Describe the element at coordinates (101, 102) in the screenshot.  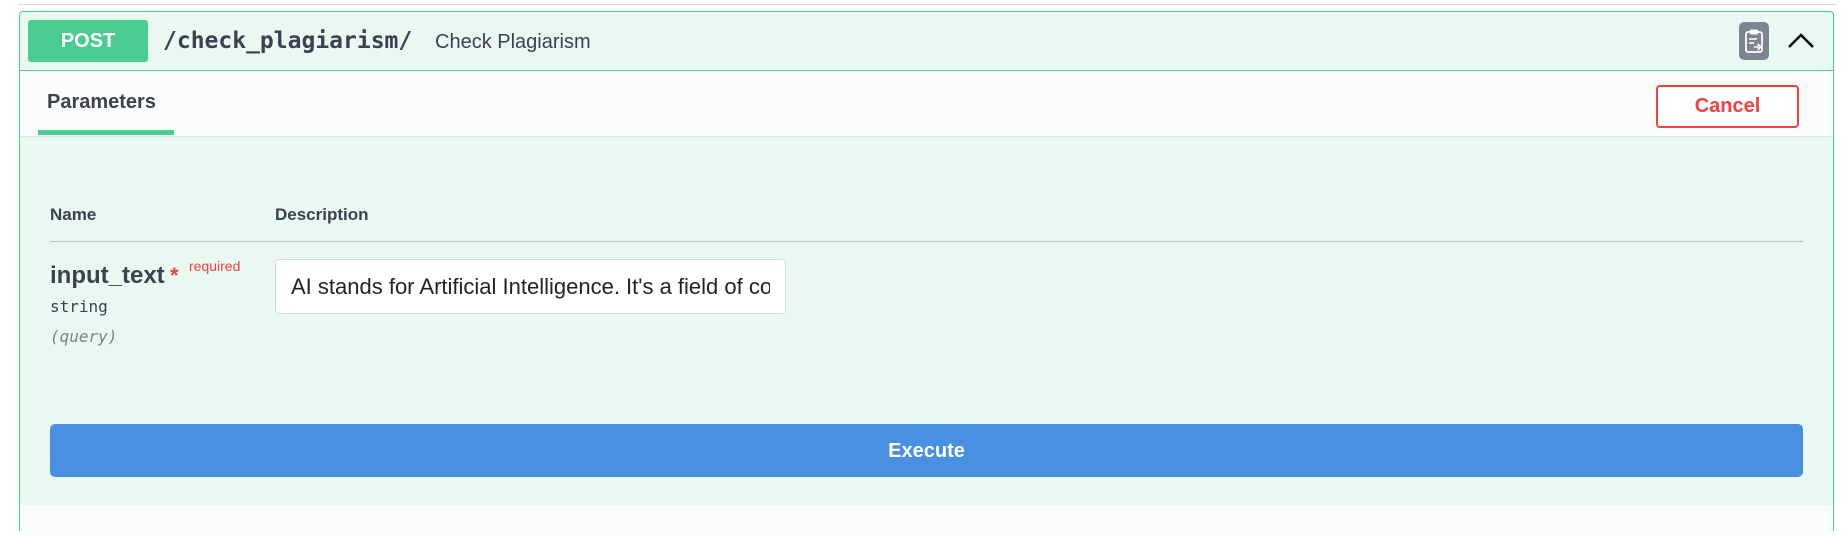
I see `tab-parameters-label: Parameters` at that location.